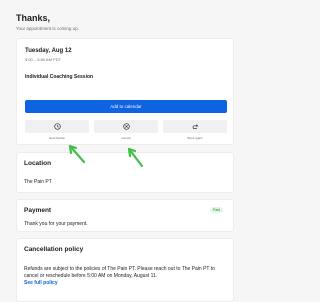 Image resolution: width=320 pixels, height=302 pixels. What do you see at coordinates (43, 59) in the screenshot?
I see `appointment-time: 5:00 – 5:50 AM PDT` at bounding box center [43, 59].